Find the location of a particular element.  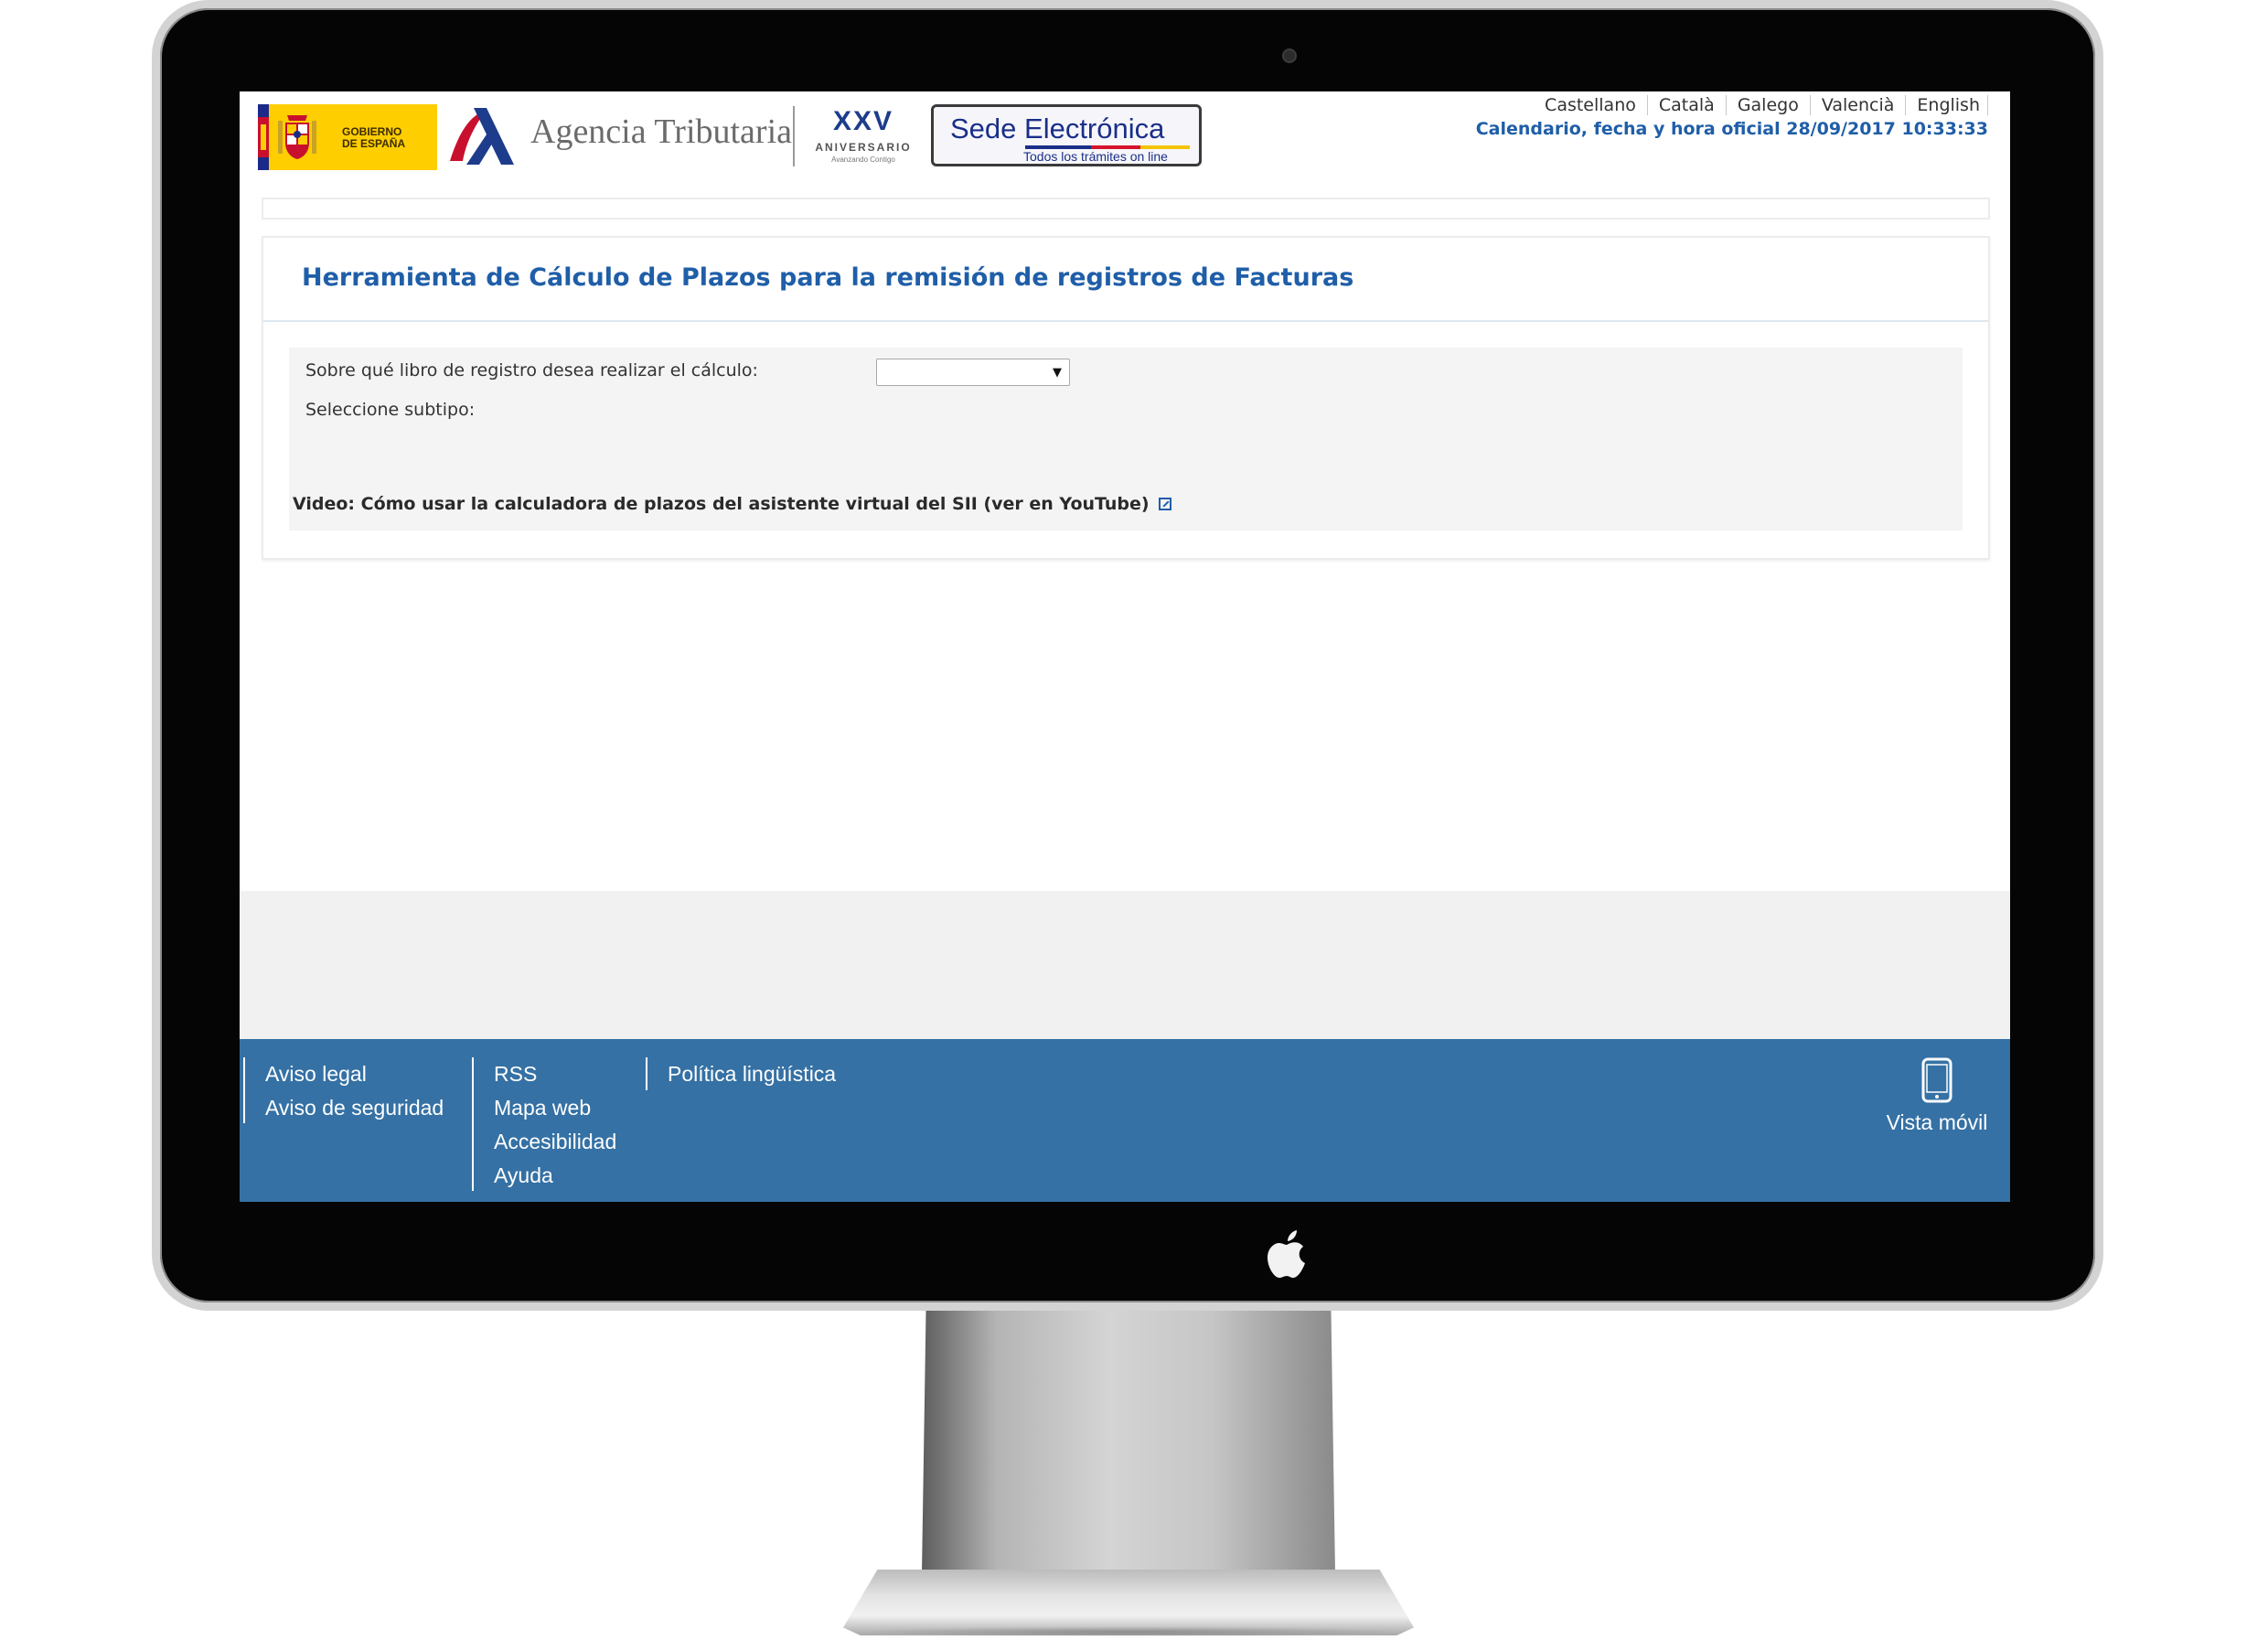

anniversary-tagline: Avanzando Contigo is located at coordinates (863, 159).